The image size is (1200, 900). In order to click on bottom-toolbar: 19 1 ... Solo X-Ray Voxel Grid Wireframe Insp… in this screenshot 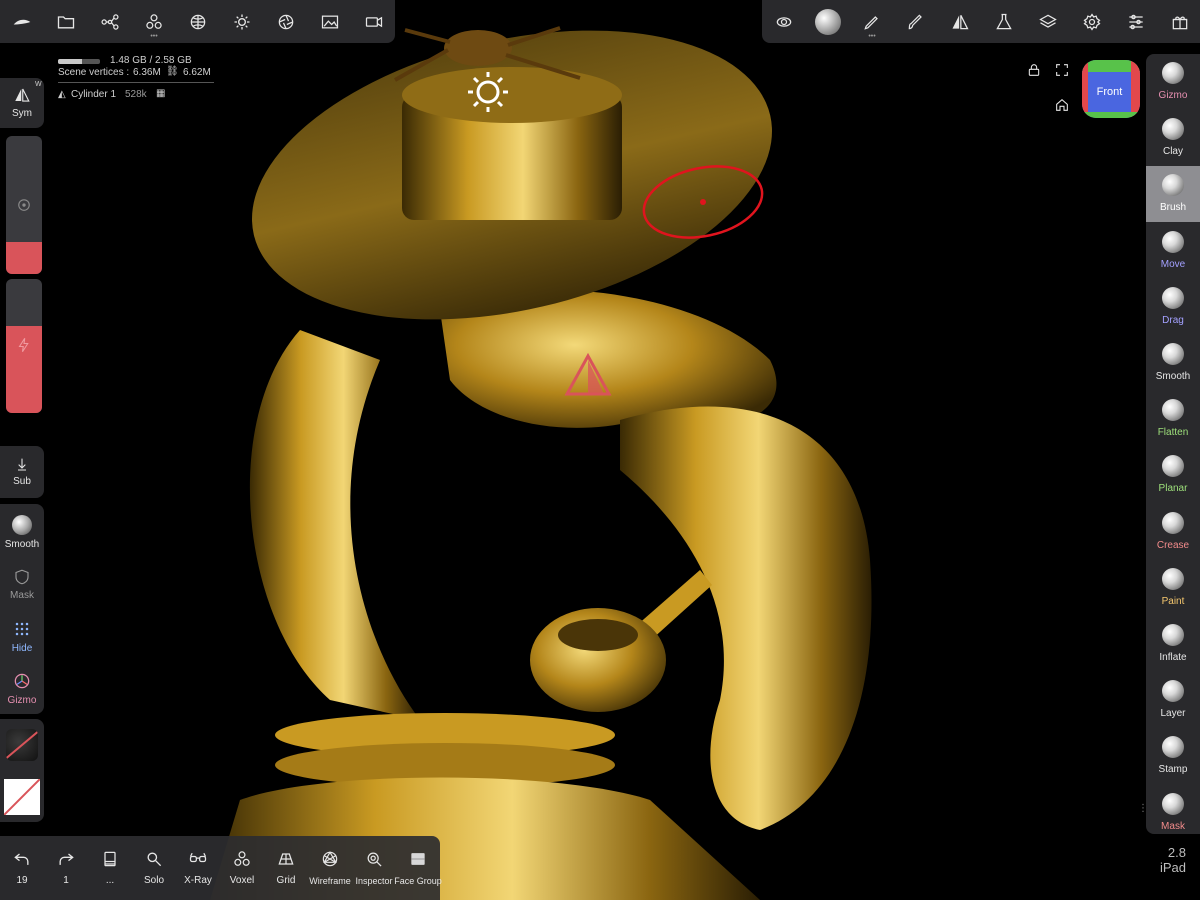, I will do `click(221, 868)`.